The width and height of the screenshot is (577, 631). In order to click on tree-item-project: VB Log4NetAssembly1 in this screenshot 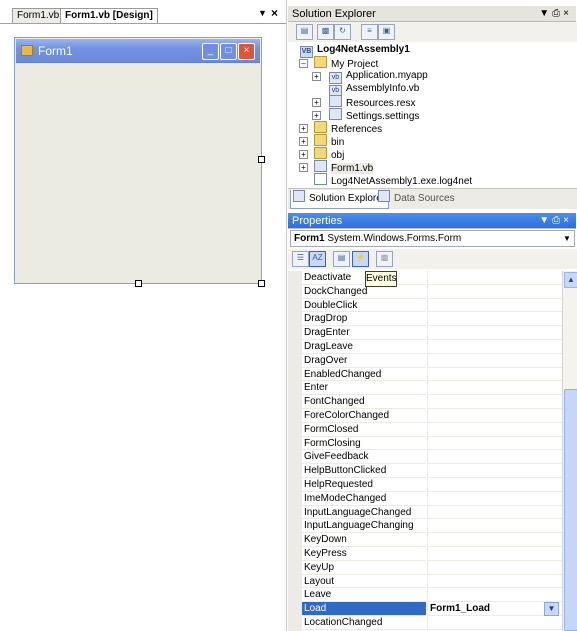, I will do `click(355, 50)`.